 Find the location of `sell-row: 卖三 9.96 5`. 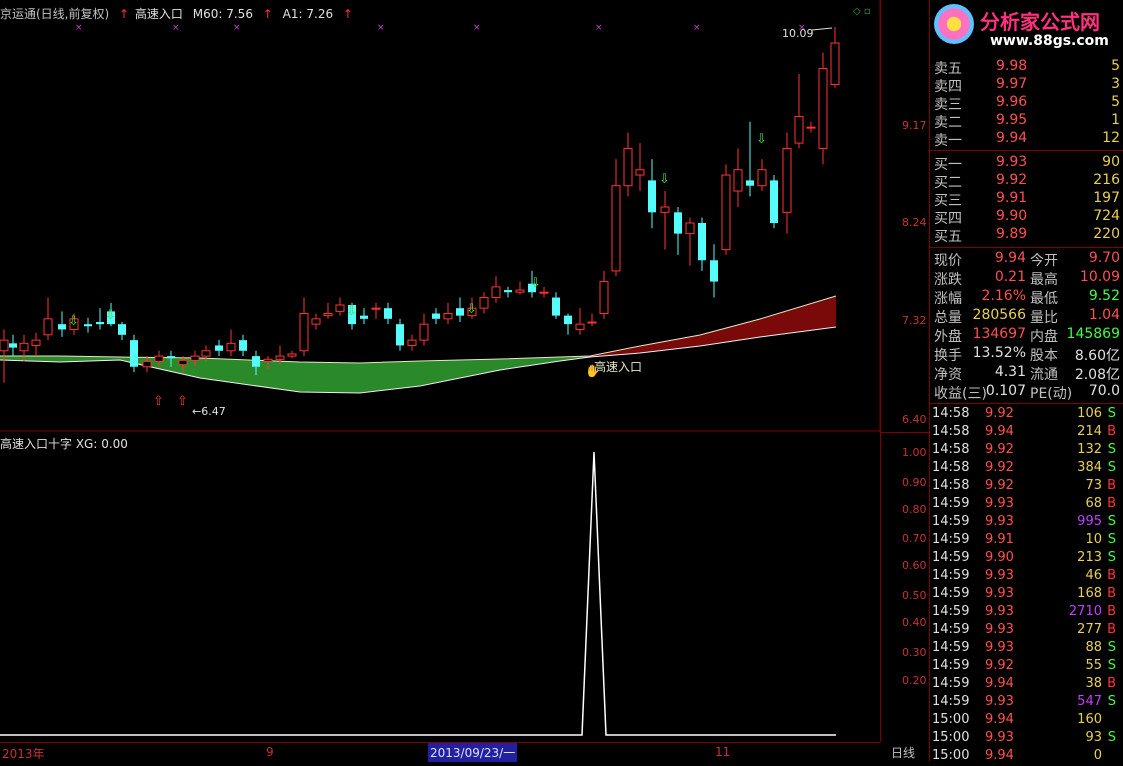

sell-row: 卖三 9.96 5 is located at coordinates (1026, 103).